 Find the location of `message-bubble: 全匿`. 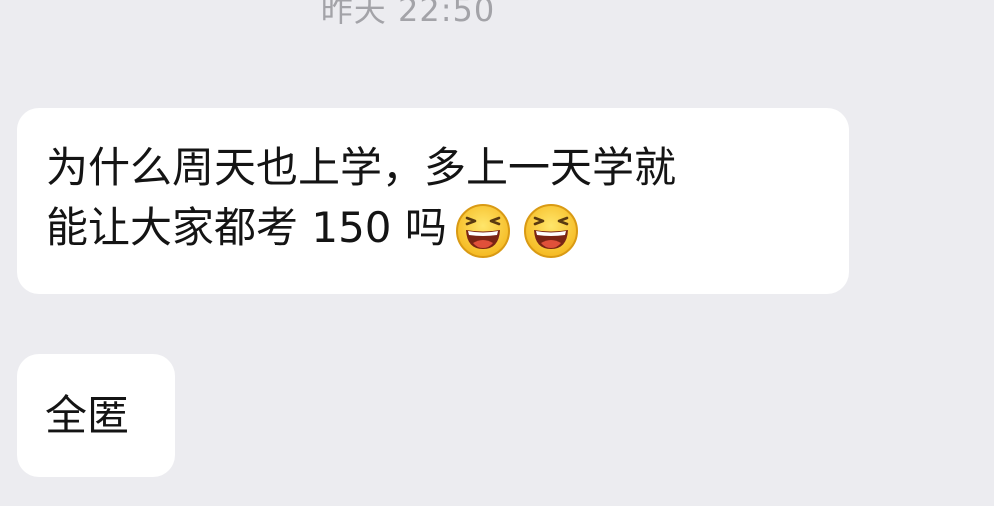

message-bubble: 全匿 is located at coordinates (96, 415).